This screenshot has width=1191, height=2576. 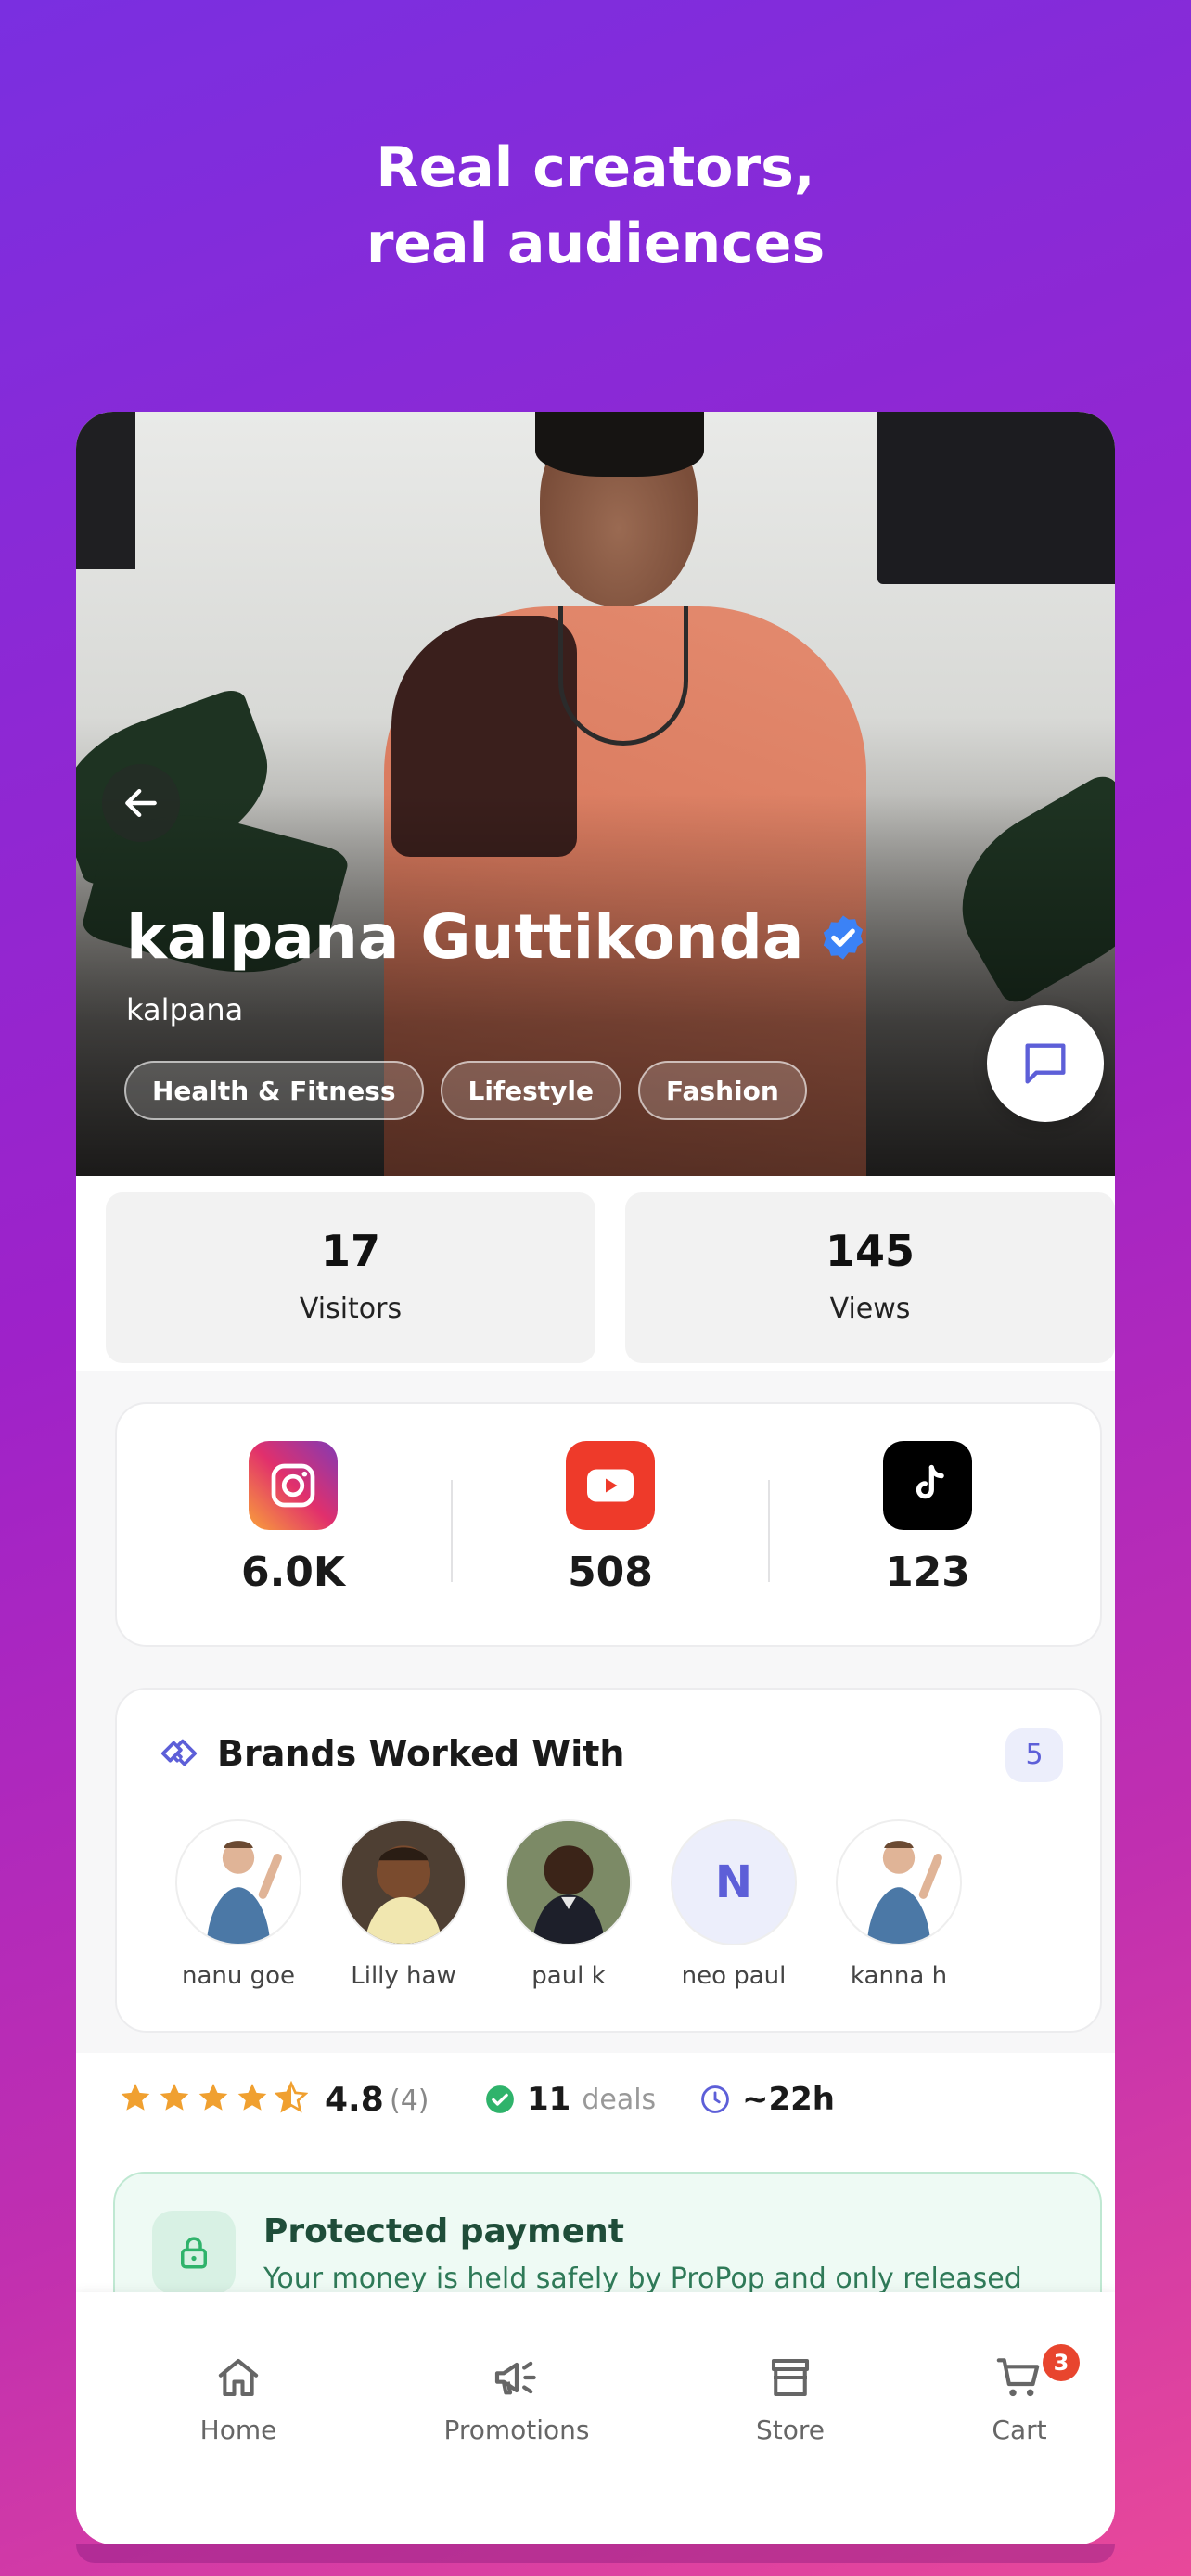 I want to click on stat-label: Views, so click(x=870, y=1309).